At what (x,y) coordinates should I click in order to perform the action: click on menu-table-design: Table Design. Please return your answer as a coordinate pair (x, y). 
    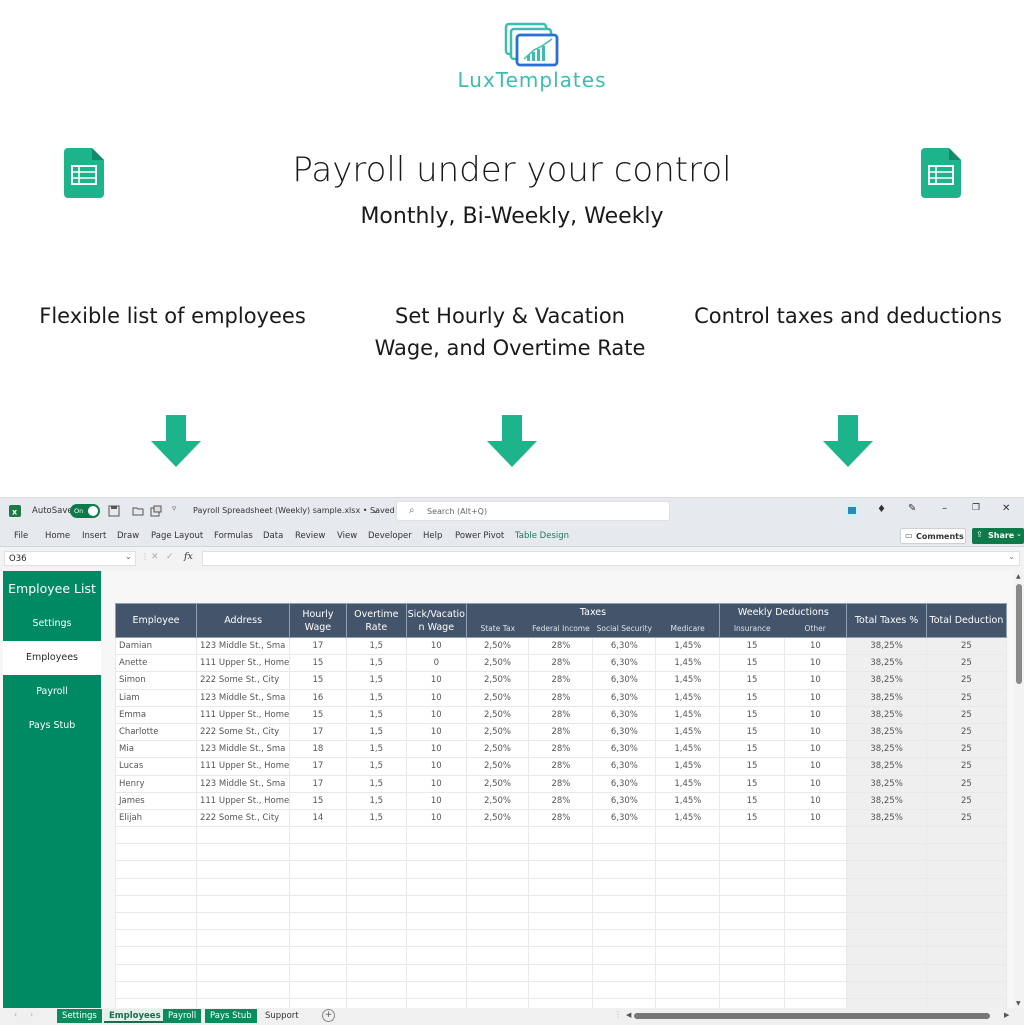
    Looking at the image, I should click on (542, 536).